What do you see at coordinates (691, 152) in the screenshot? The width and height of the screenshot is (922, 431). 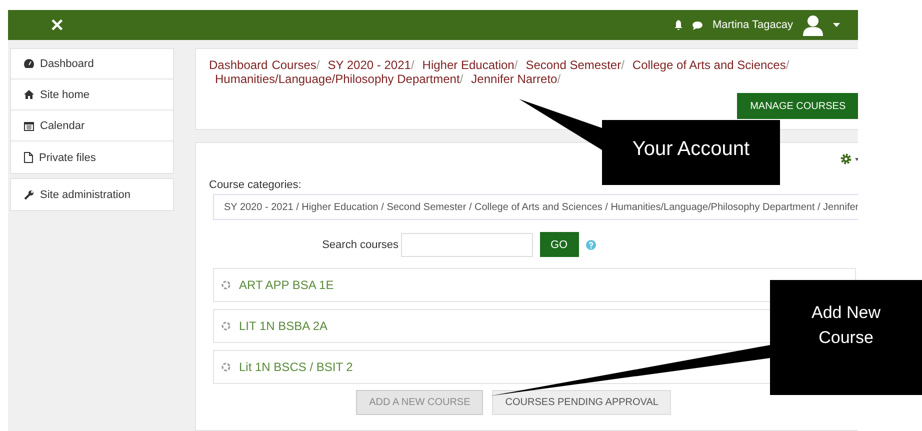 I see `callout-tooltip: Your Account` at bounding box center [691, 152].